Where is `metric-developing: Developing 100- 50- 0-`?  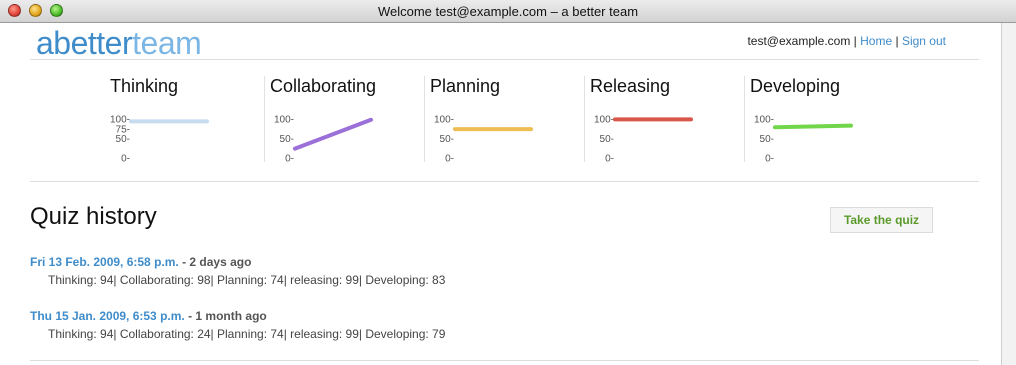 metric-developing: Developing 100- 50- 0- is located at coordinates (824, 121).